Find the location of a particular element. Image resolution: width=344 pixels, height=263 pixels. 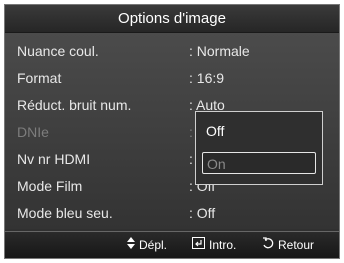

option-popup: Off On is located at coordinates (259, 148).